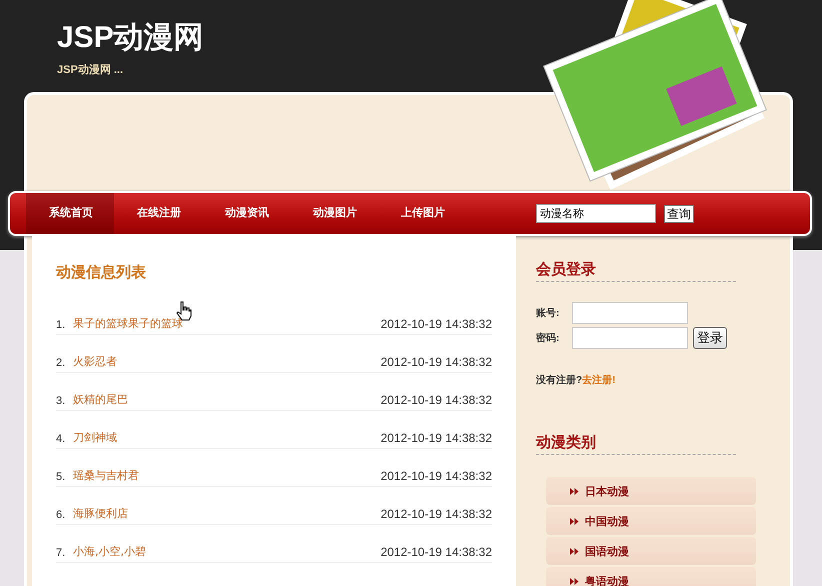  Describe the element at coordinates (95, 361) in the screenshot. I see `anime-link: 火影忍者` at that location.